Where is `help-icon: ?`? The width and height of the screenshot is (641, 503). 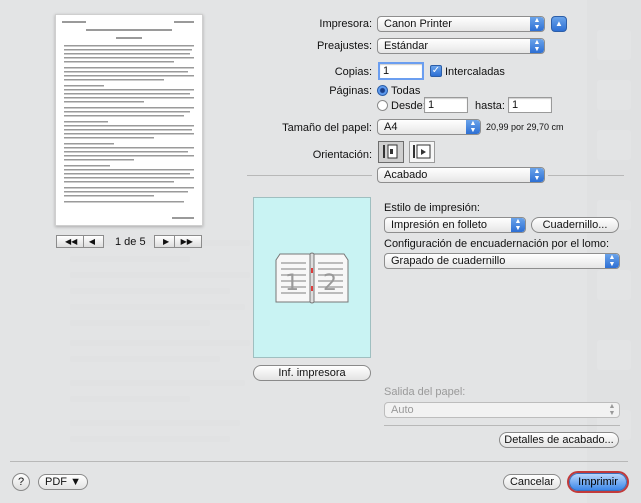
help-icon: ? is located at coordinates (21, 482).